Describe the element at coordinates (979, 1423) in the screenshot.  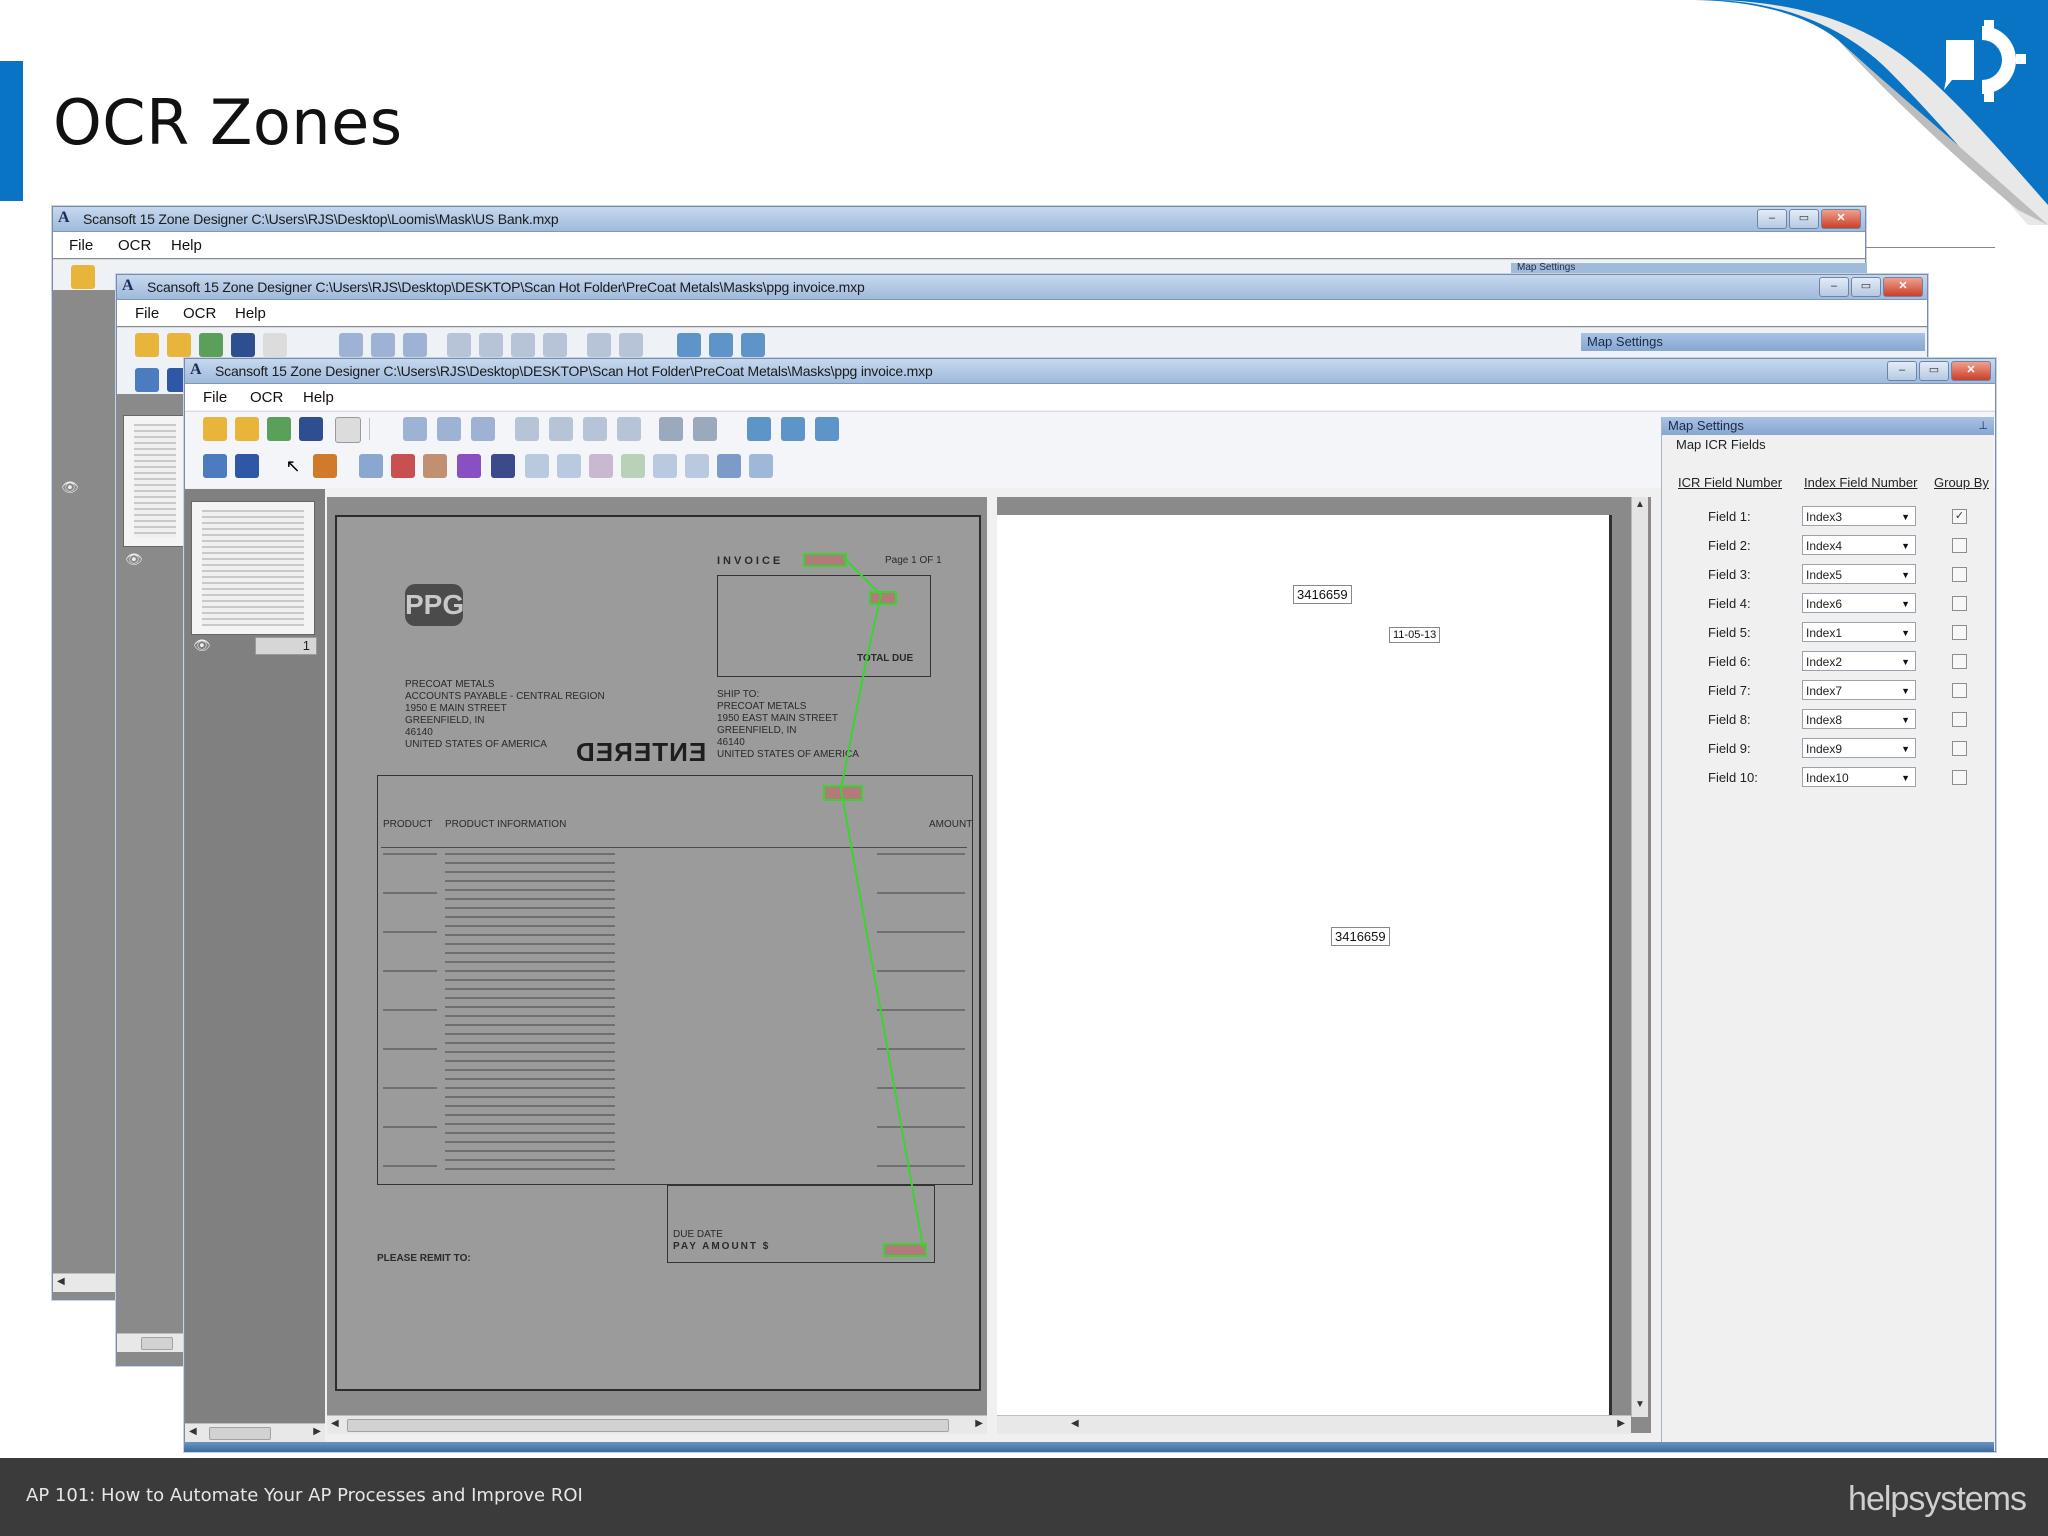
I see `scroll-right-icon: ▶` at that location.